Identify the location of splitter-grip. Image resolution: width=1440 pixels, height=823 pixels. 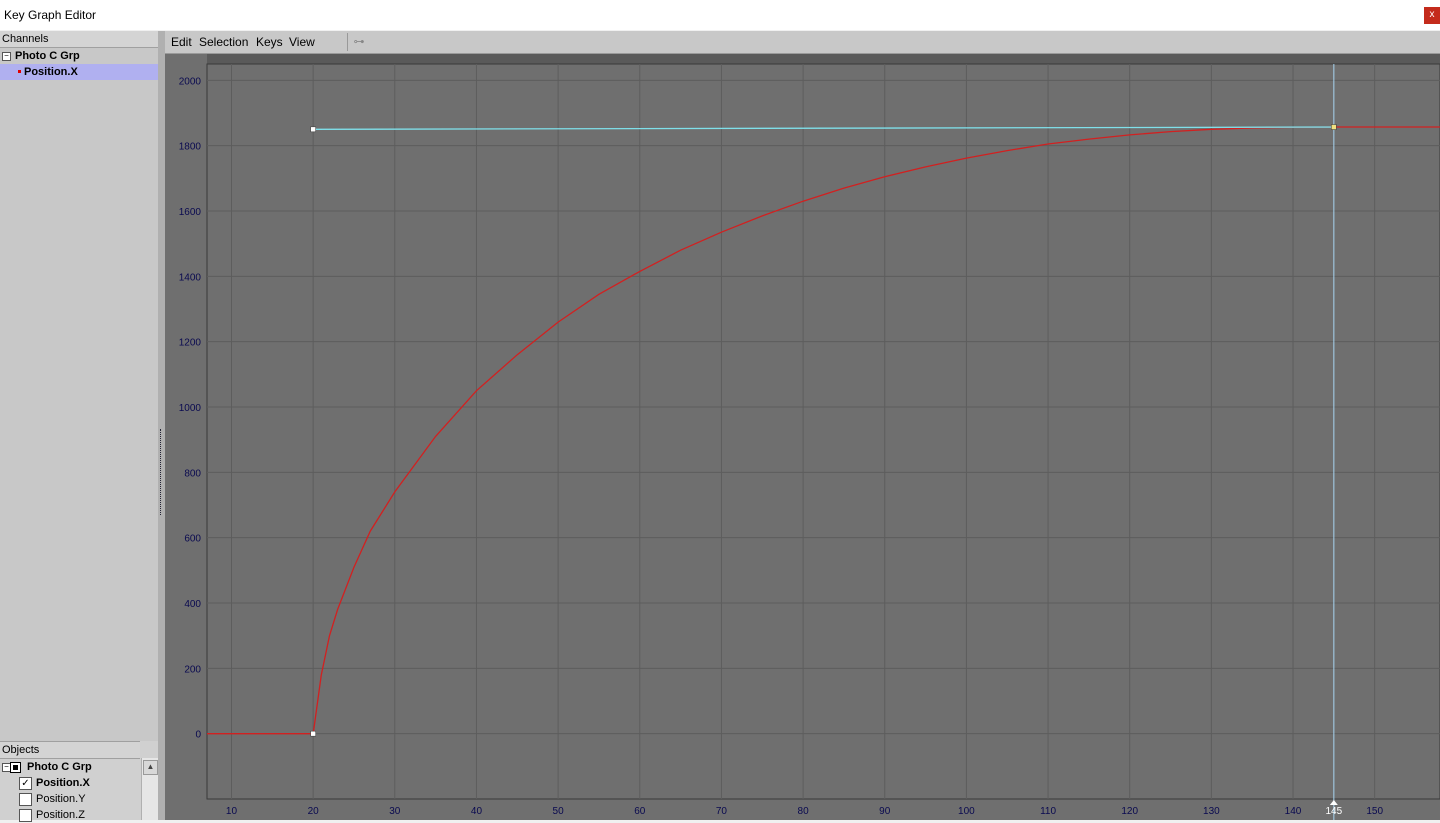
(162, 472).